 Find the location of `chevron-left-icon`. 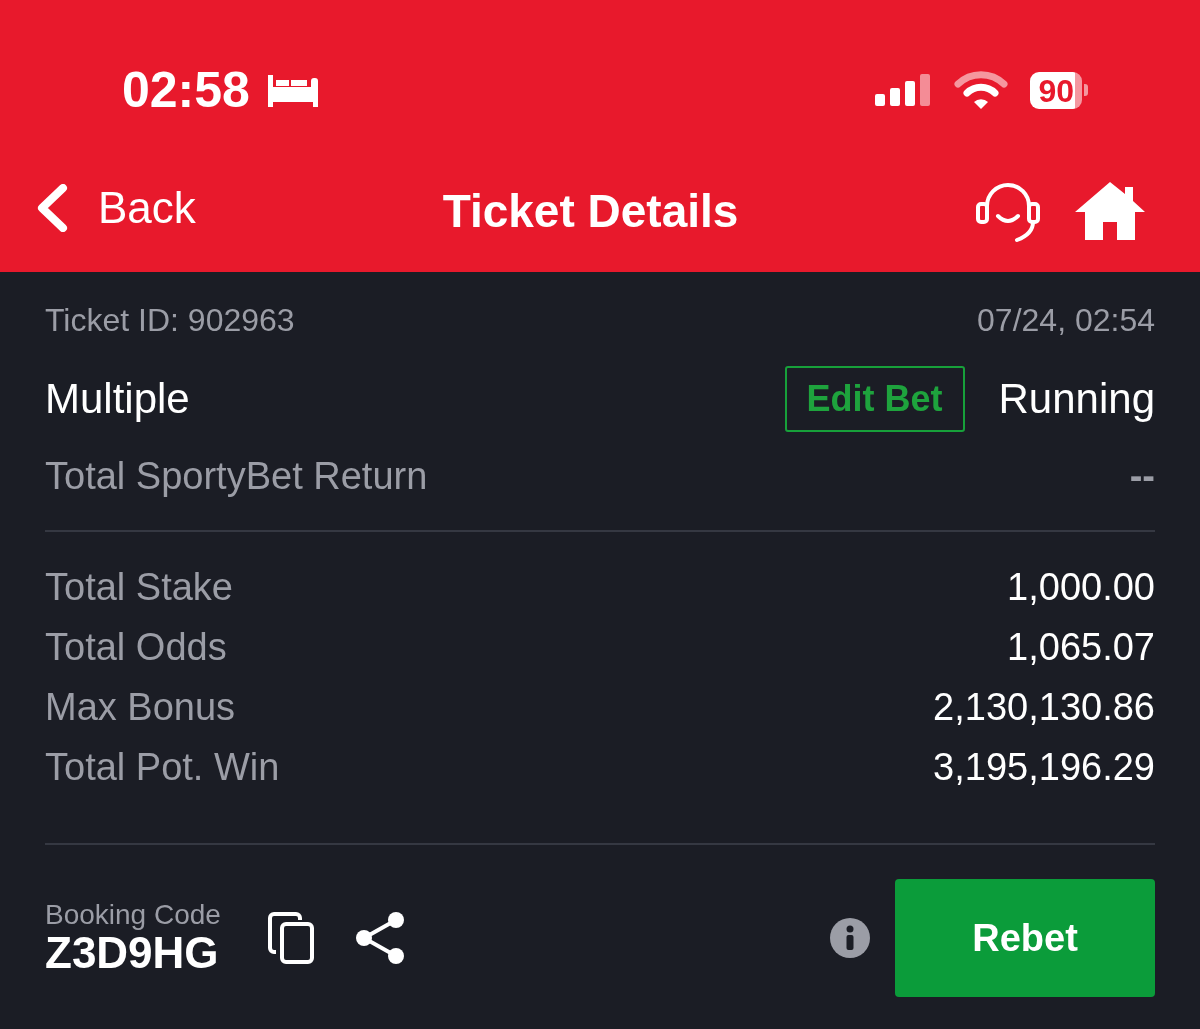

chevron-left-icon is located at coordinates (52, 207).